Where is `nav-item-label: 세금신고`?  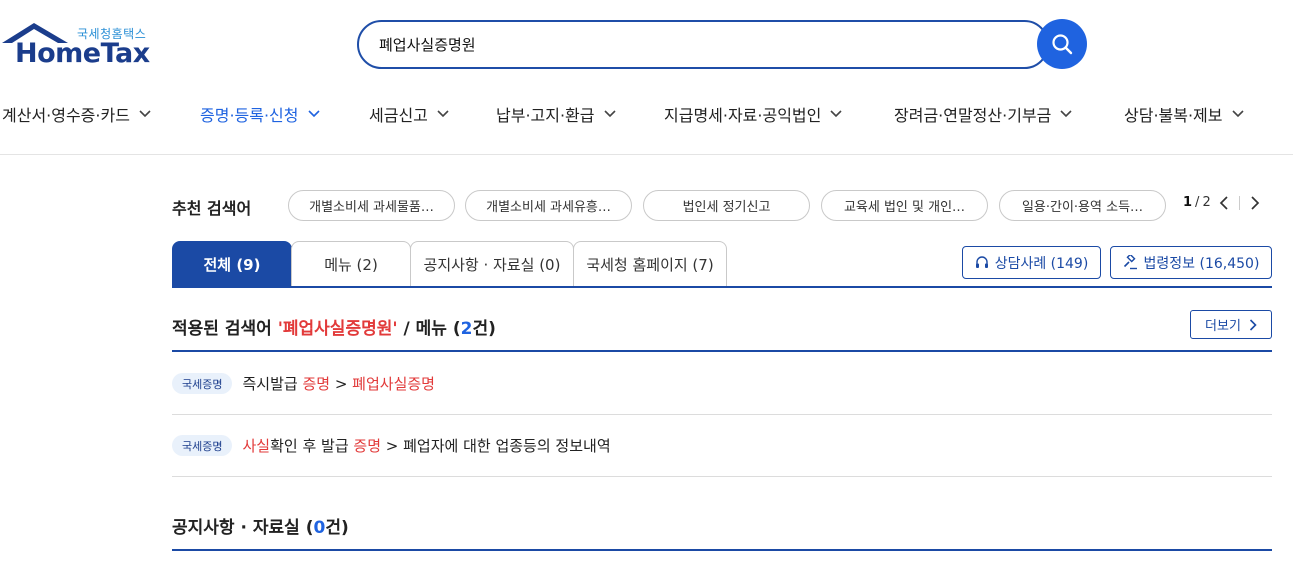
nav-item-label: 세금신고 is located at coordinates (398, 115).